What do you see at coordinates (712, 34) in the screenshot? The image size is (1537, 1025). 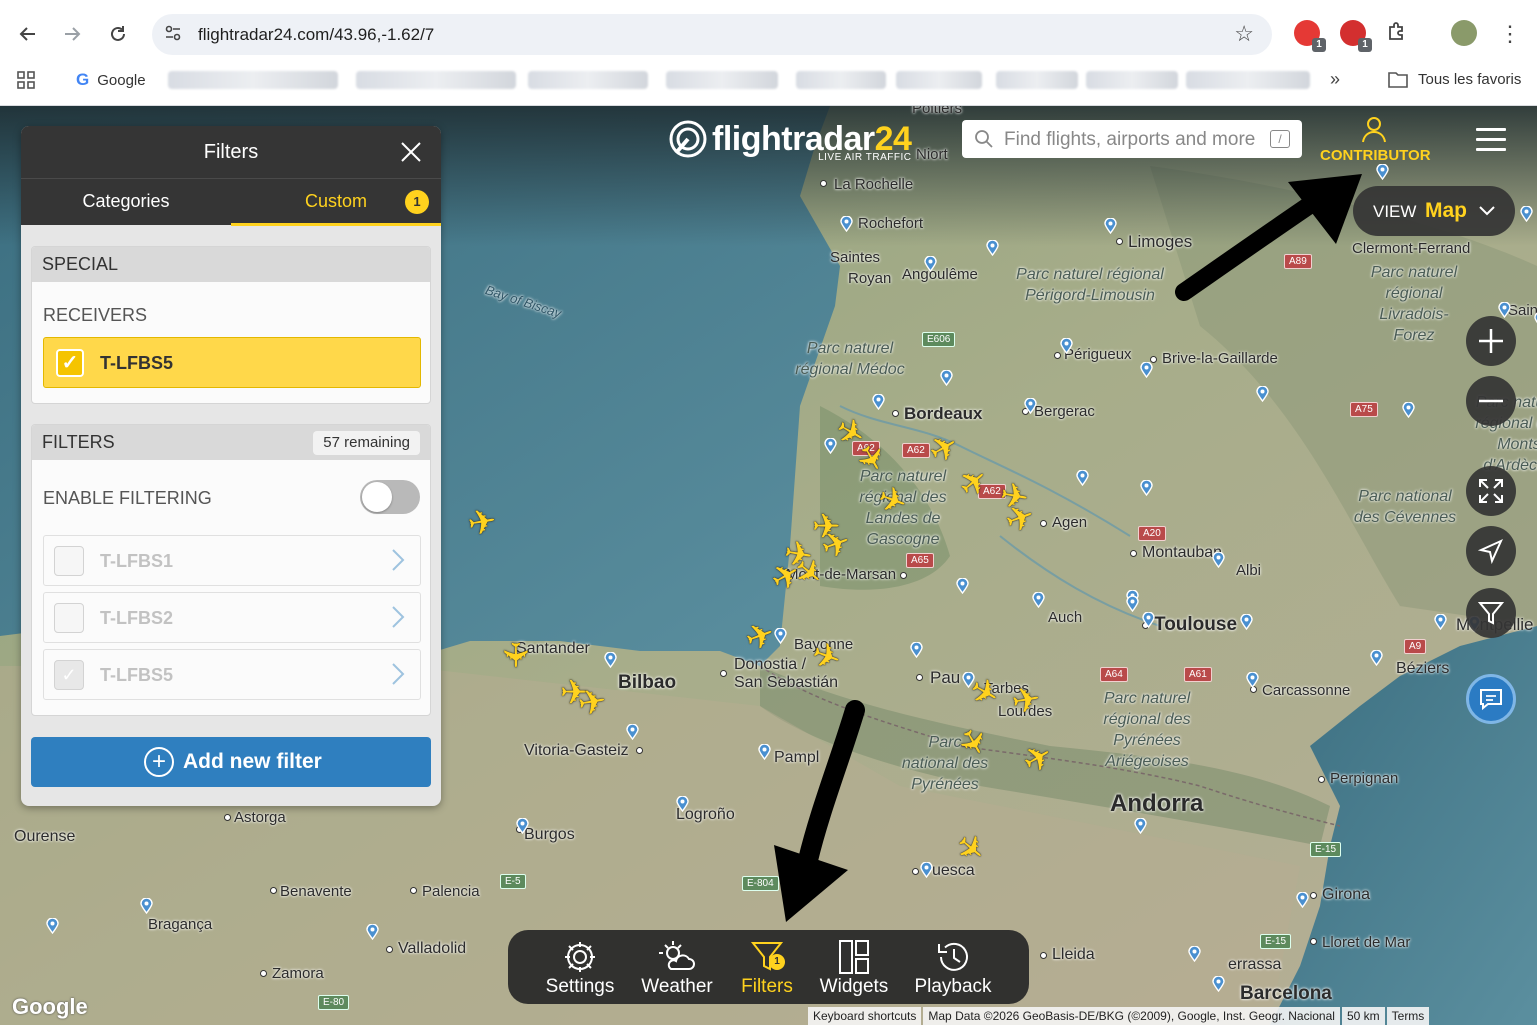 I see `address-bar: flightradar24.com/43.96,-1.62/7 ☆` at bounding box center [712, 34].